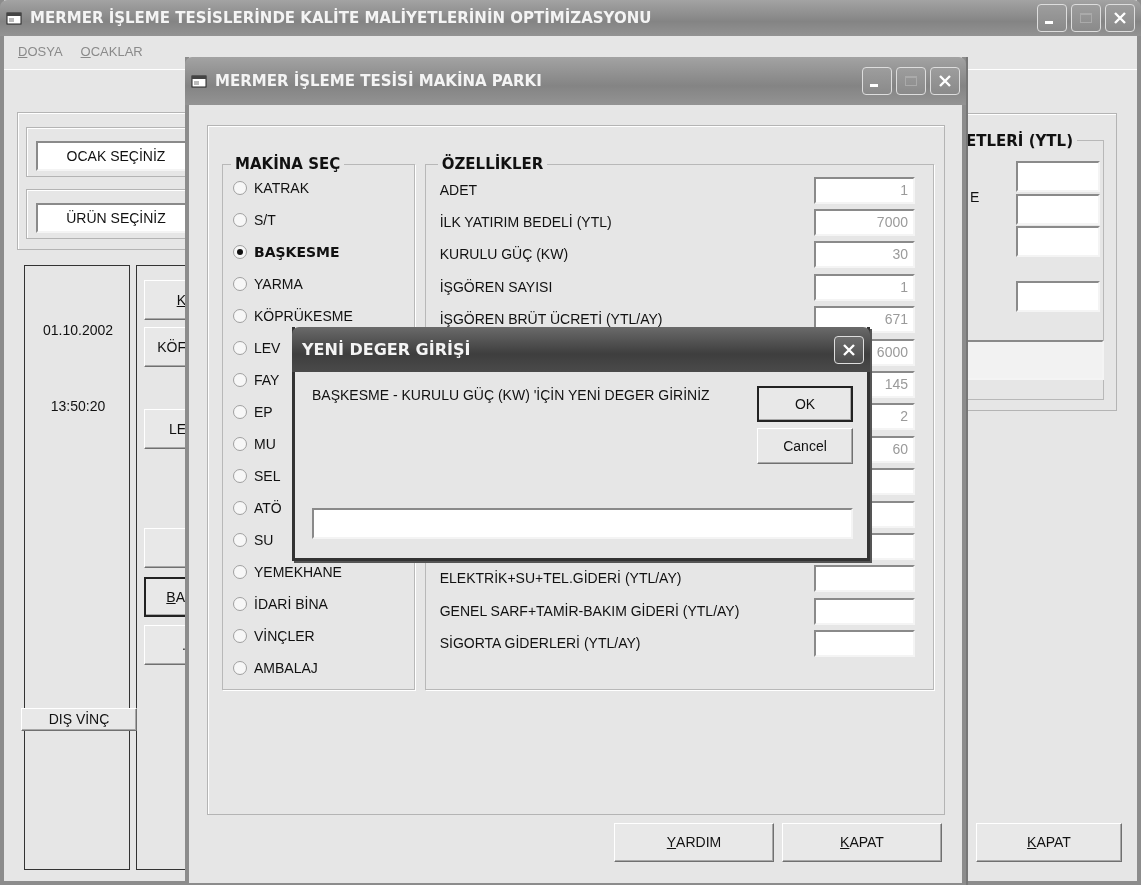  I want to click on option-label: SU, so click(264, 540).